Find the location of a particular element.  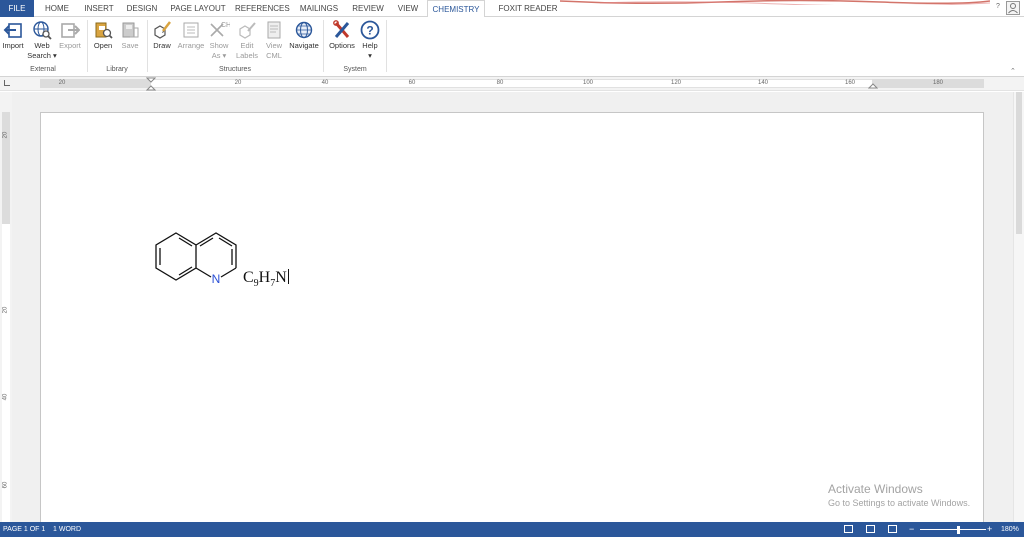

group-label-external: External is located at coordinates (43, 69).